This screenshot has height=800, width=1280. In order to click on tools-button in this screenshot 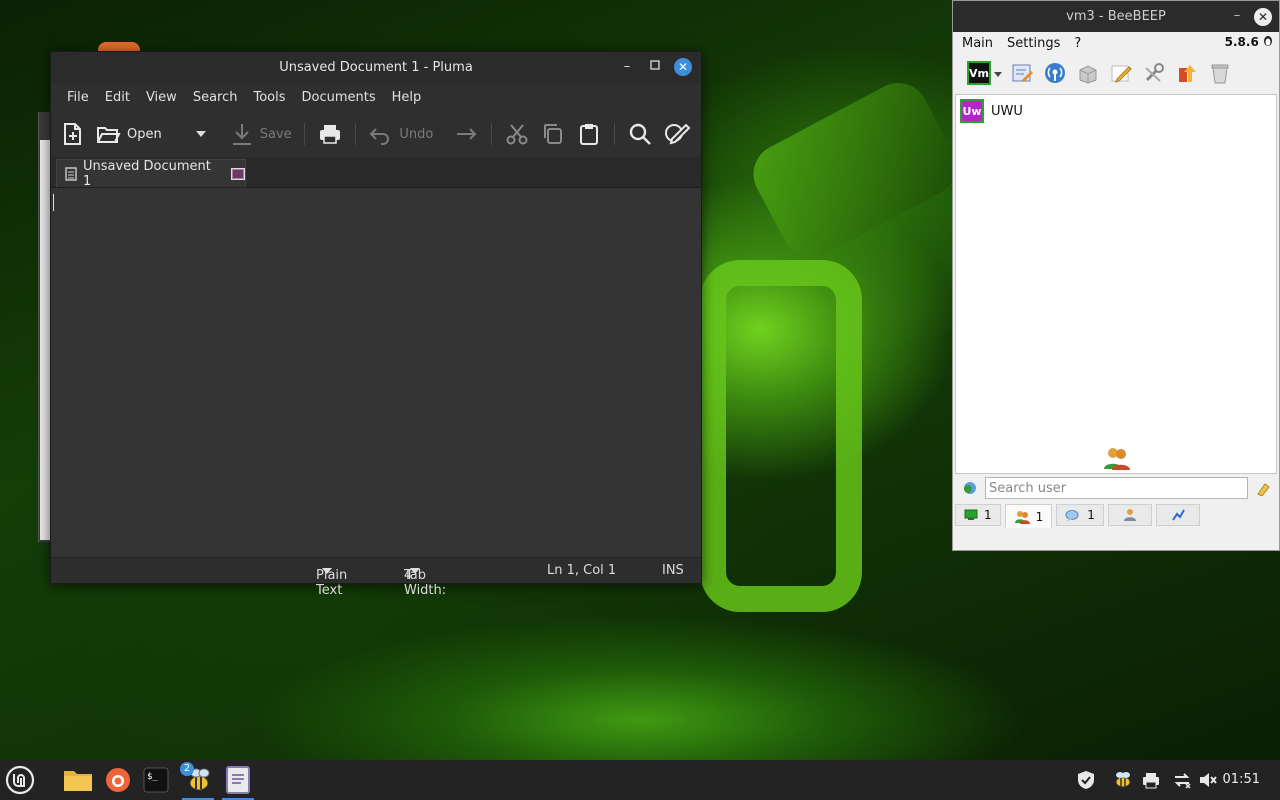, I will do `click(1154, 73)`.